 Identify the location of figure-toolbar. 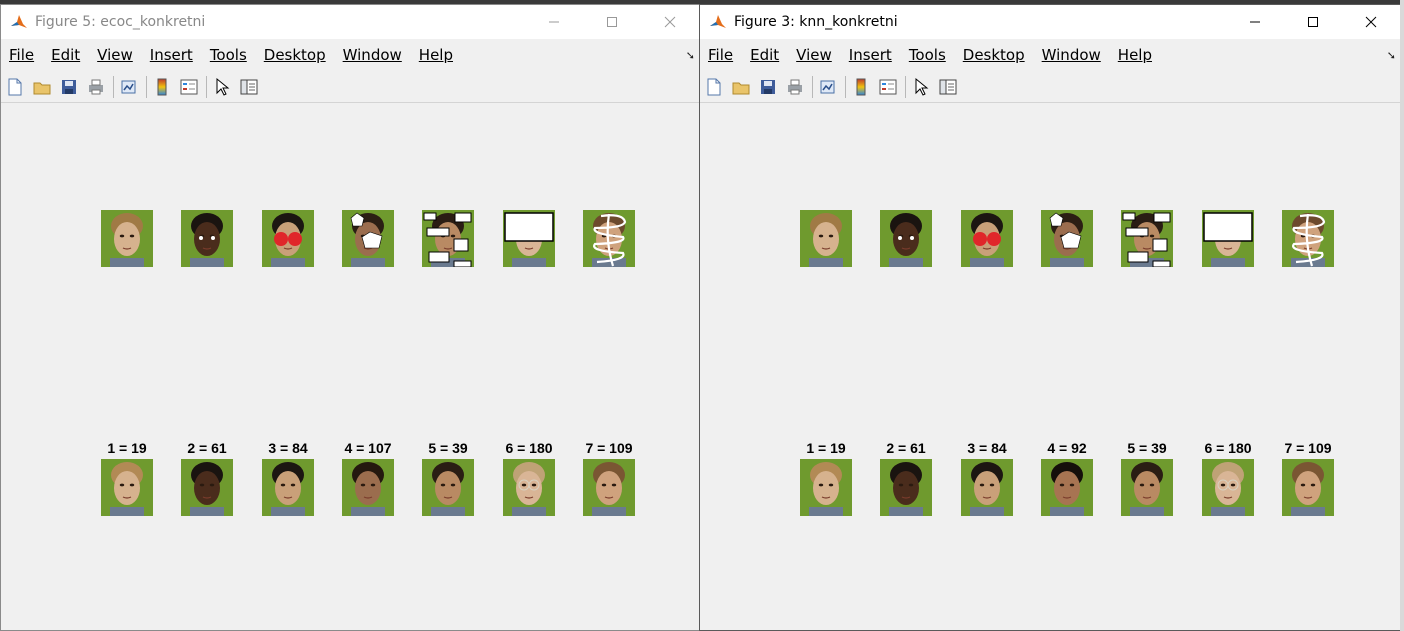
(1050, 87).